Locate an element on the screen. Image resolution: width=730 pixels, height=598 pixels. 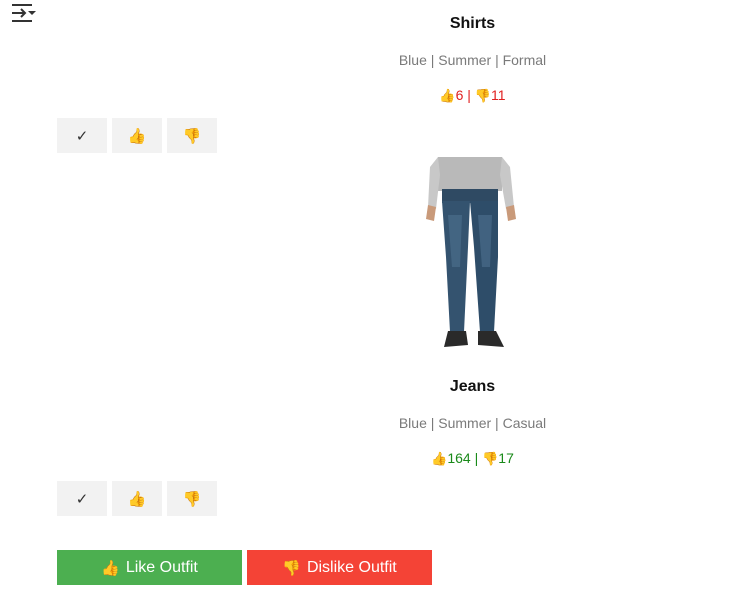
item-tags: Blue | Summer | Formal is located at coordinates (472, 60).